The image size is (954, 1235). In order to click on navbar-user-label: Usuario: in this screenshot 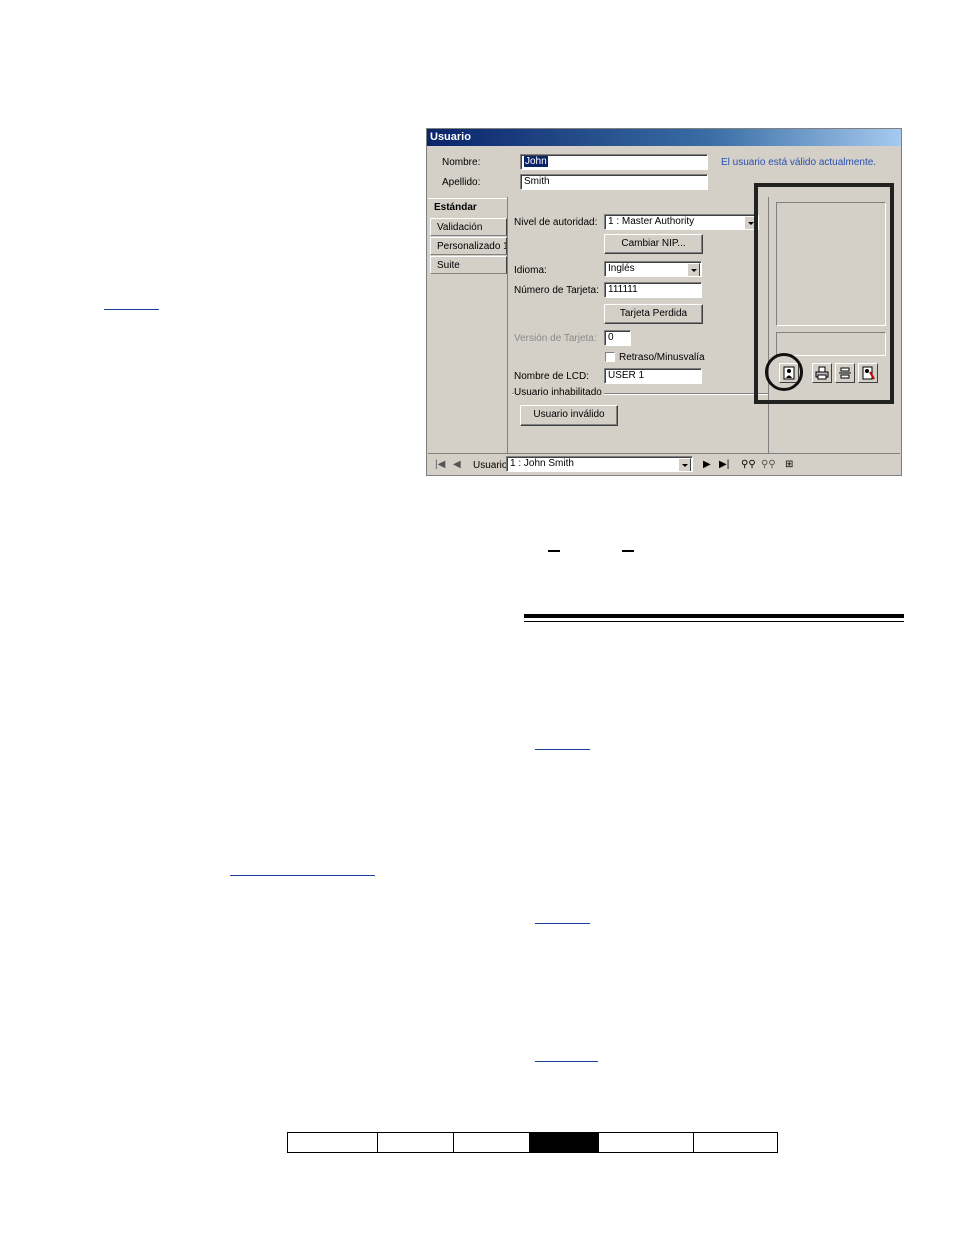, I will do `click(492, 465)`.